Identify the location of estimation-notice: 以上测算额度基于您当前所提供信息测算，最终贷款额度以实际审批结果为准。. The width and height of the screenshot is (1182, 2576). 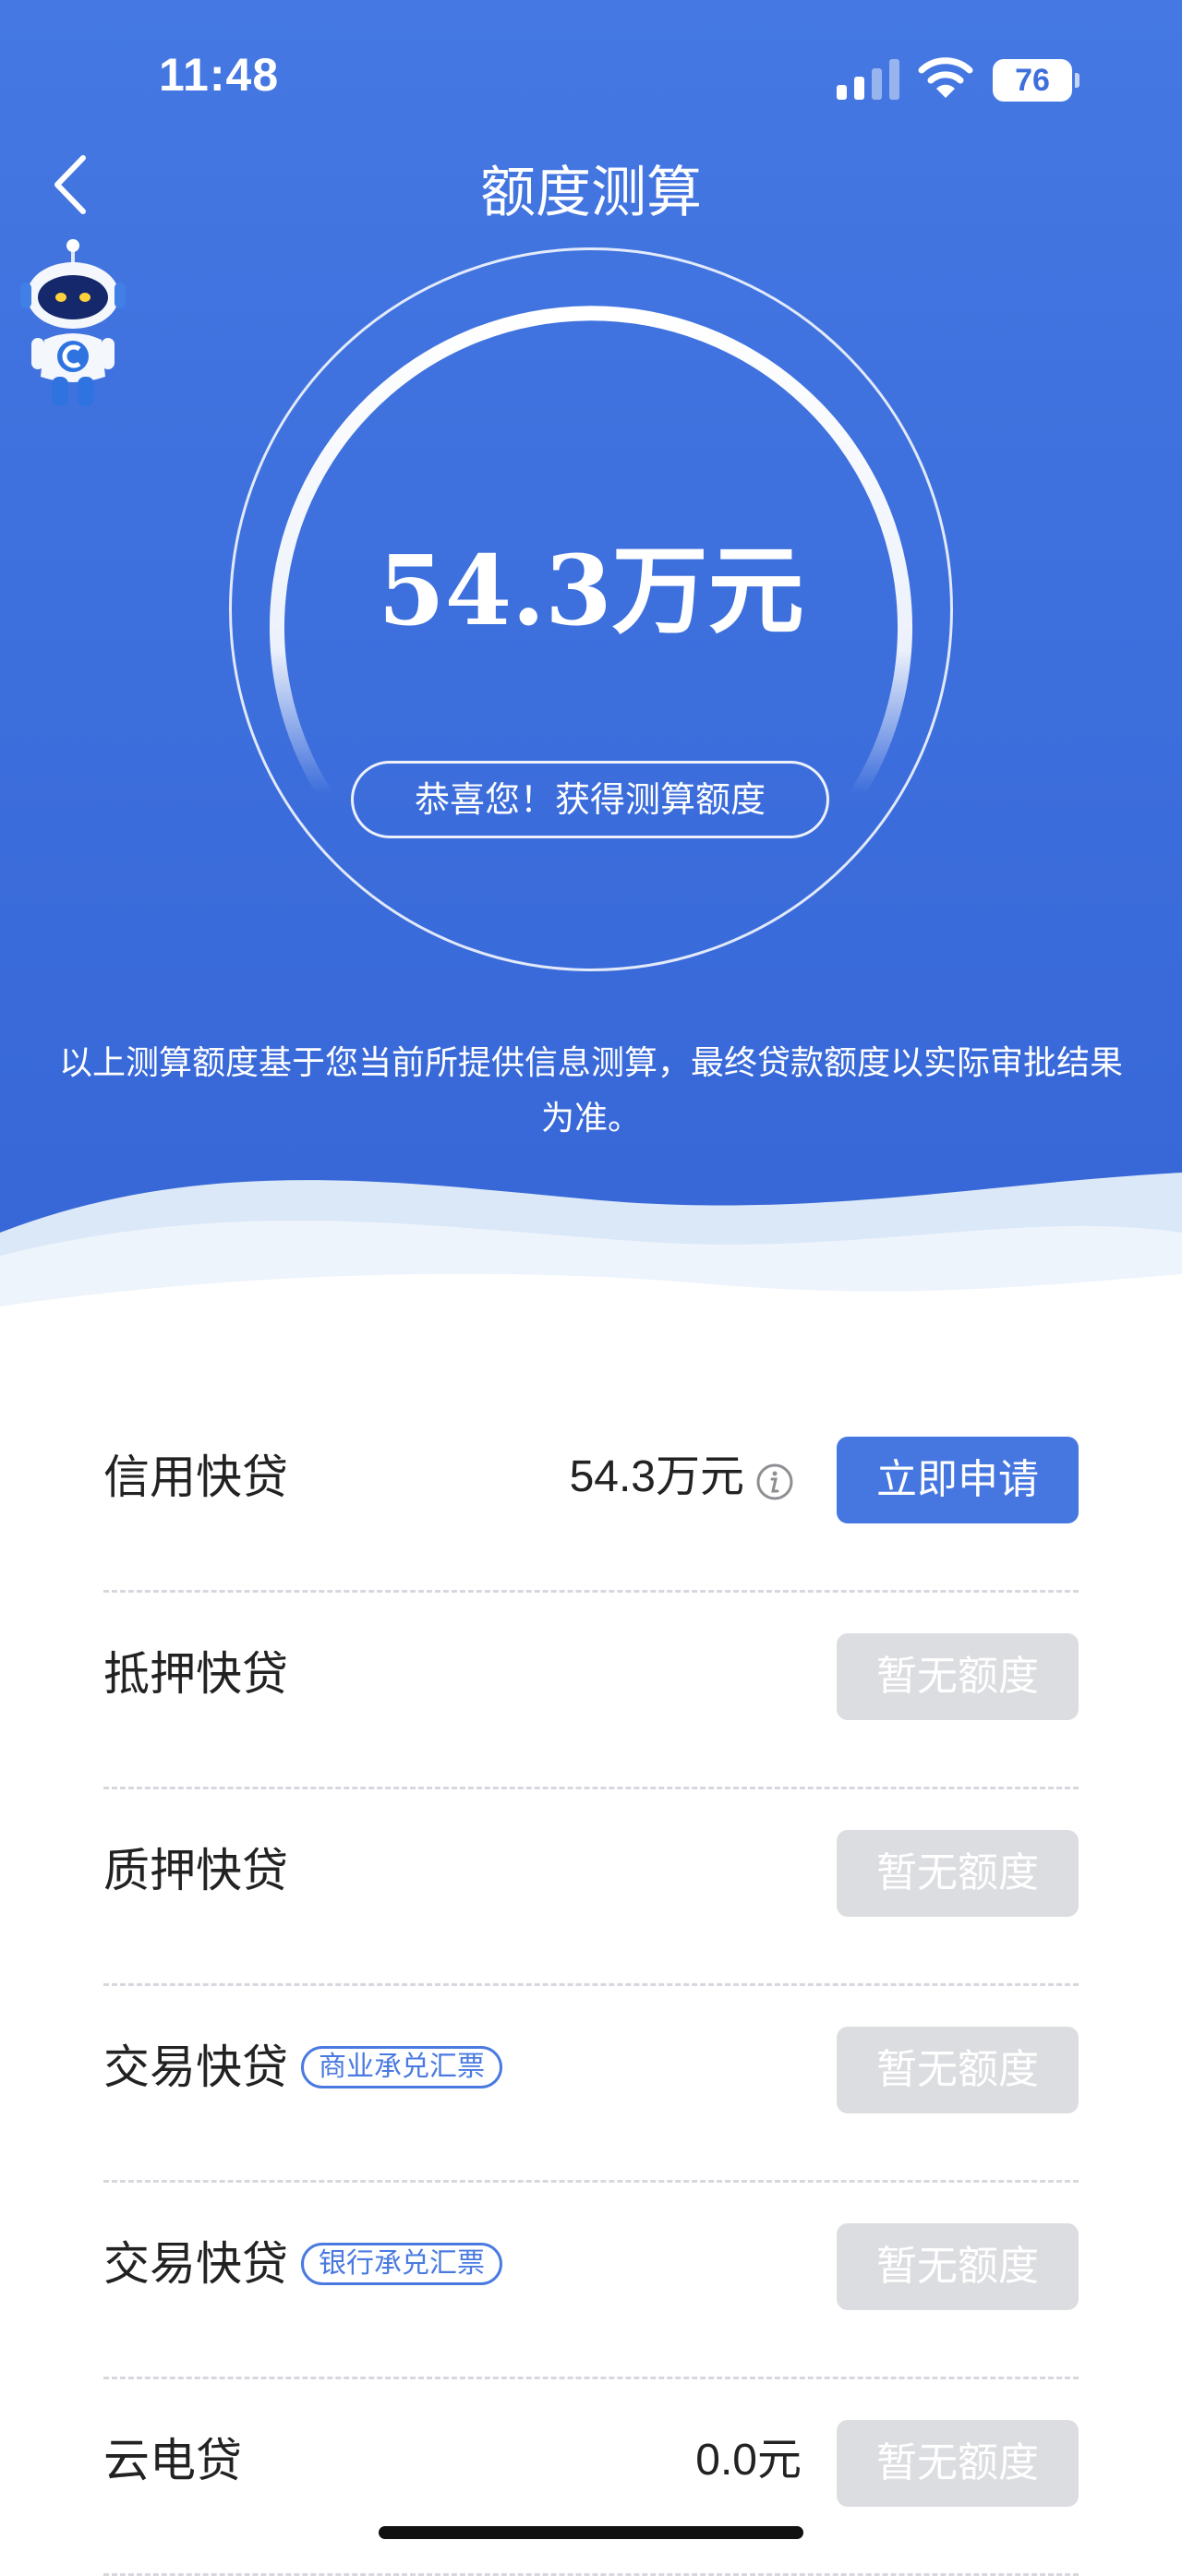
(590, 1091).